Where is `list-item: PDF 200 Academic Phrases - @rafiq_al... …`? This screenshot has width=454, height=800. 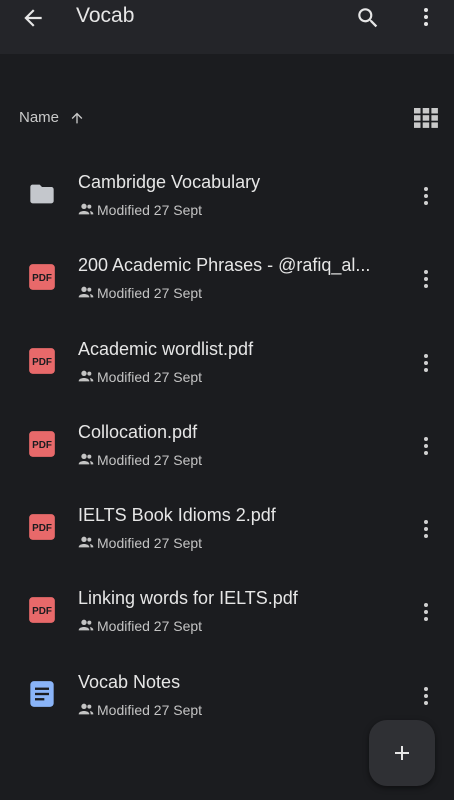
list-item: PDF 200 Academic Phrases - @rafiq_al... … is located at coordinates (227, 264).